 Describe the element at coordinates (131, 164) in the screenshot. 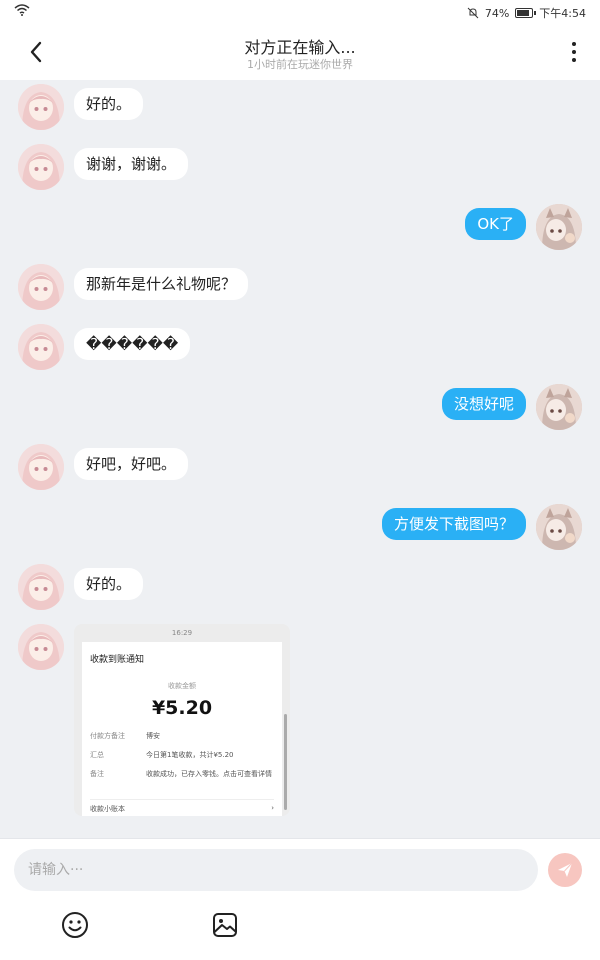

I see `message-bubble: 谢谢，谢谢。` at that location.